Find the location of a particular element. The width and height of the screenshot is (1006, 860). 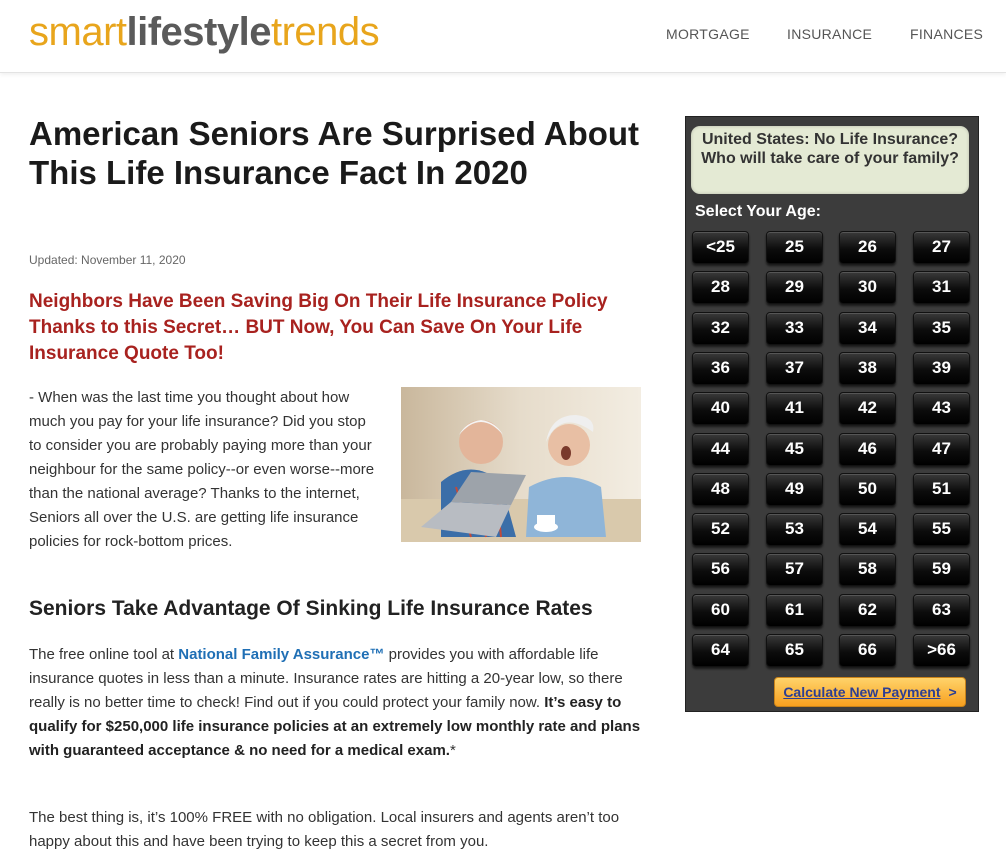

age-button: 49 is located at coordinates (794, 489).